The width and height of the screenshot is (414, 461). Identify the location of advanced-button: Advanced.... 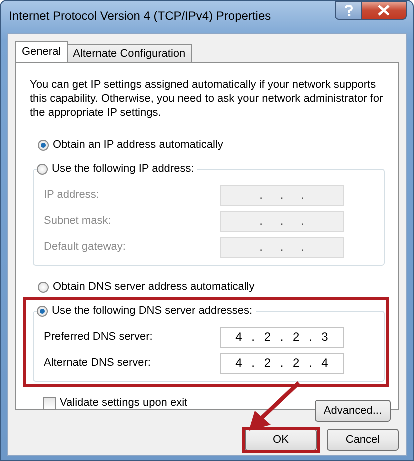
(352, 411).